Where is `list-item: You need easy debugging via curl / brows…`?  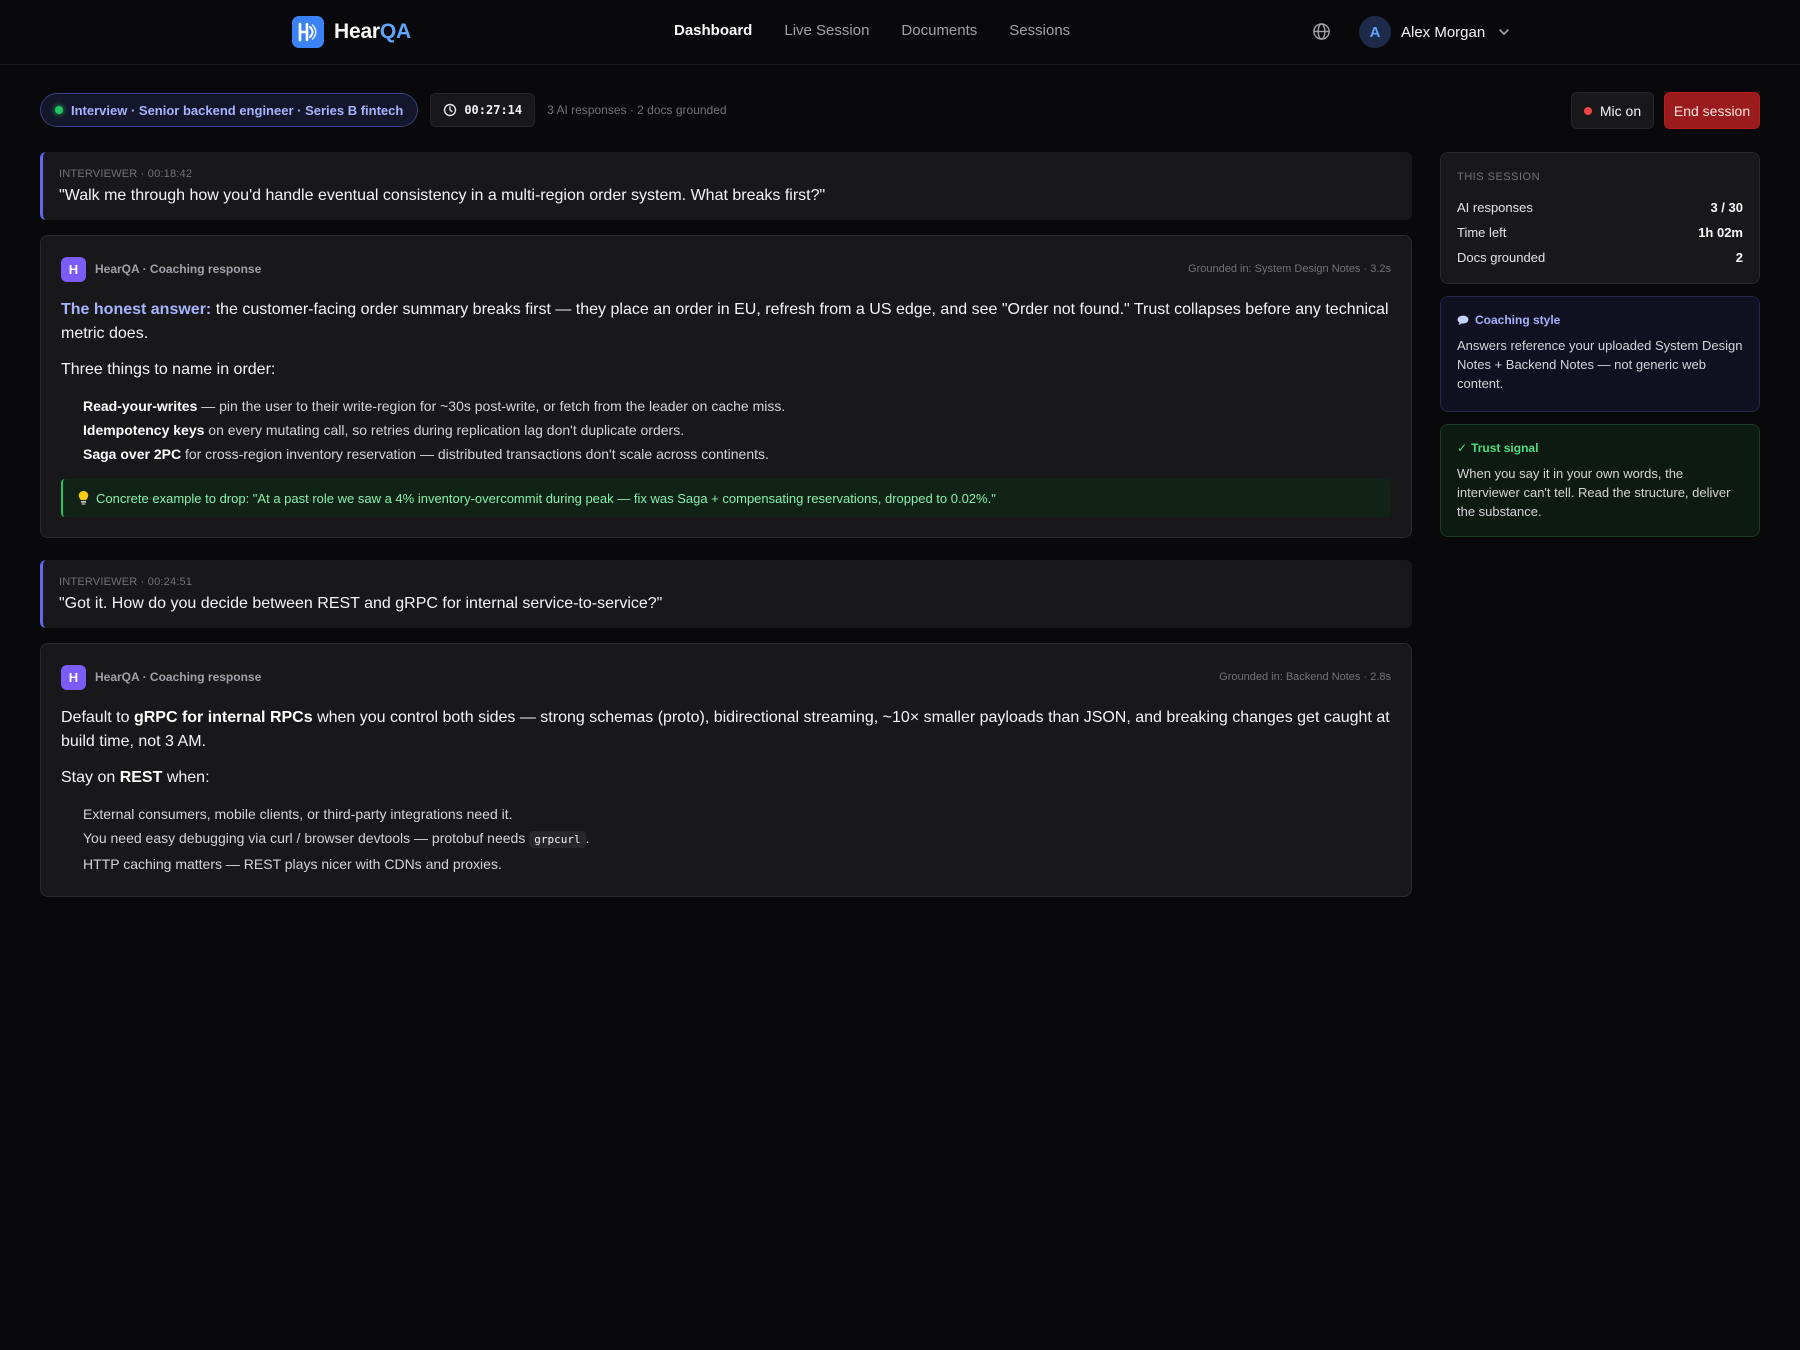
list-item: You need easy debugging via curl / brows… is located at coordinates (336, 839).